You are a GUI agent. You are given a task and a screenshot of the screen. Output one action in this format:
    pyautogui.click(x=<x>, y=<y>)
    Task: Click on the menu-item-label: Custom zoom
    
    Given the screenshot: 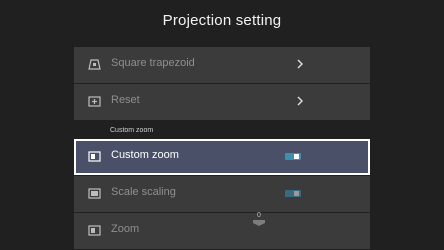 What is the action you would take?
    pyautogui.click(x=145, y=155)
    